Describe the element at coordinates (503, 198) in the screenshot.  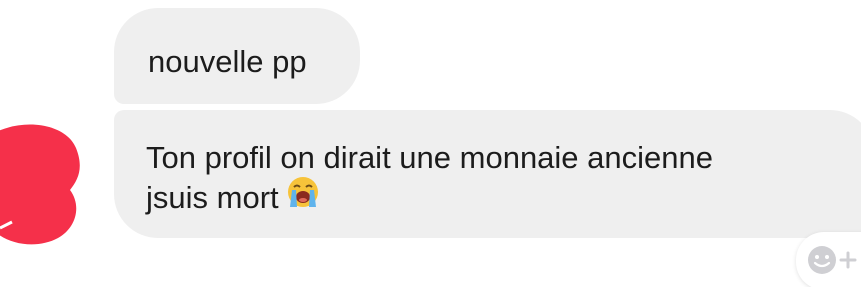
I see `message-text-line: jsuis mort` at that location.